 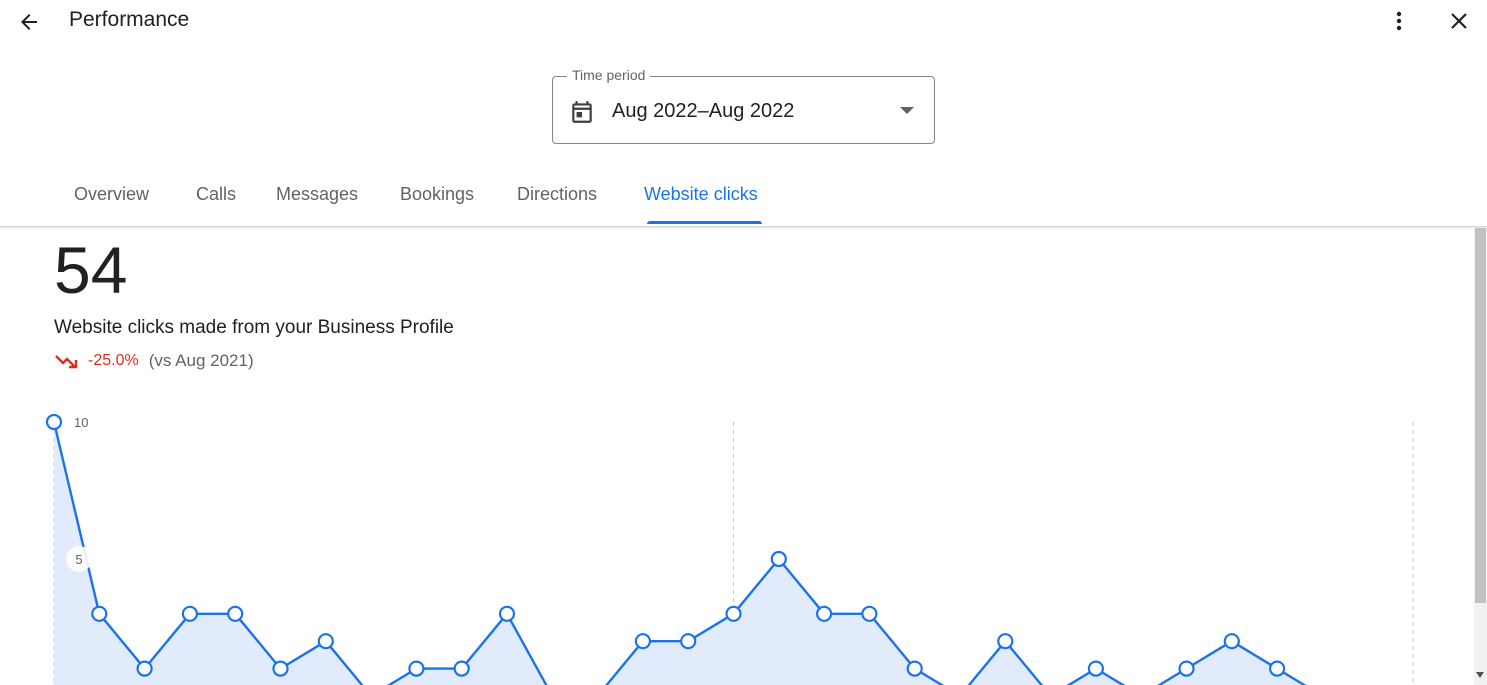 I want to click on vertical-scrollbar, so click(x=1480, y=456).